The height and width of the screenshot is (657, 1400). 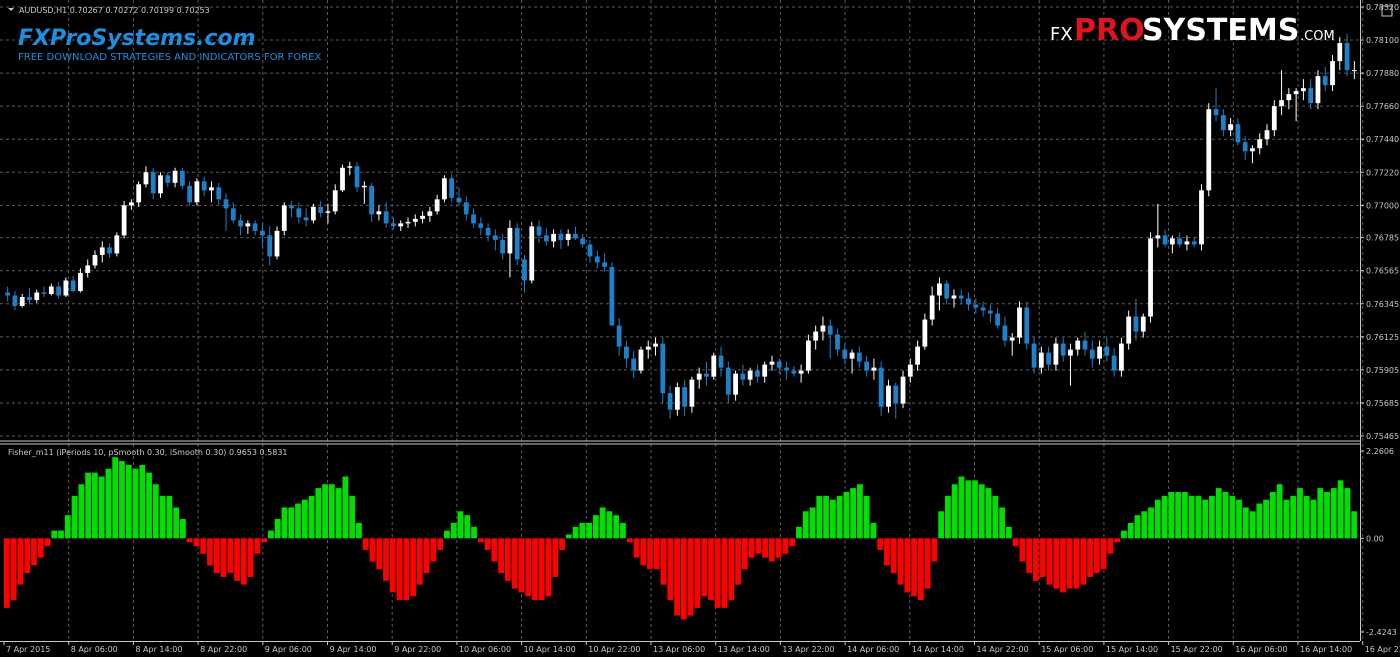 What do you see at coordinates (873, 649) in the screenshot?
I see `time-tick-label: 14 Apr 06:00` at bounding box center [873, 649].